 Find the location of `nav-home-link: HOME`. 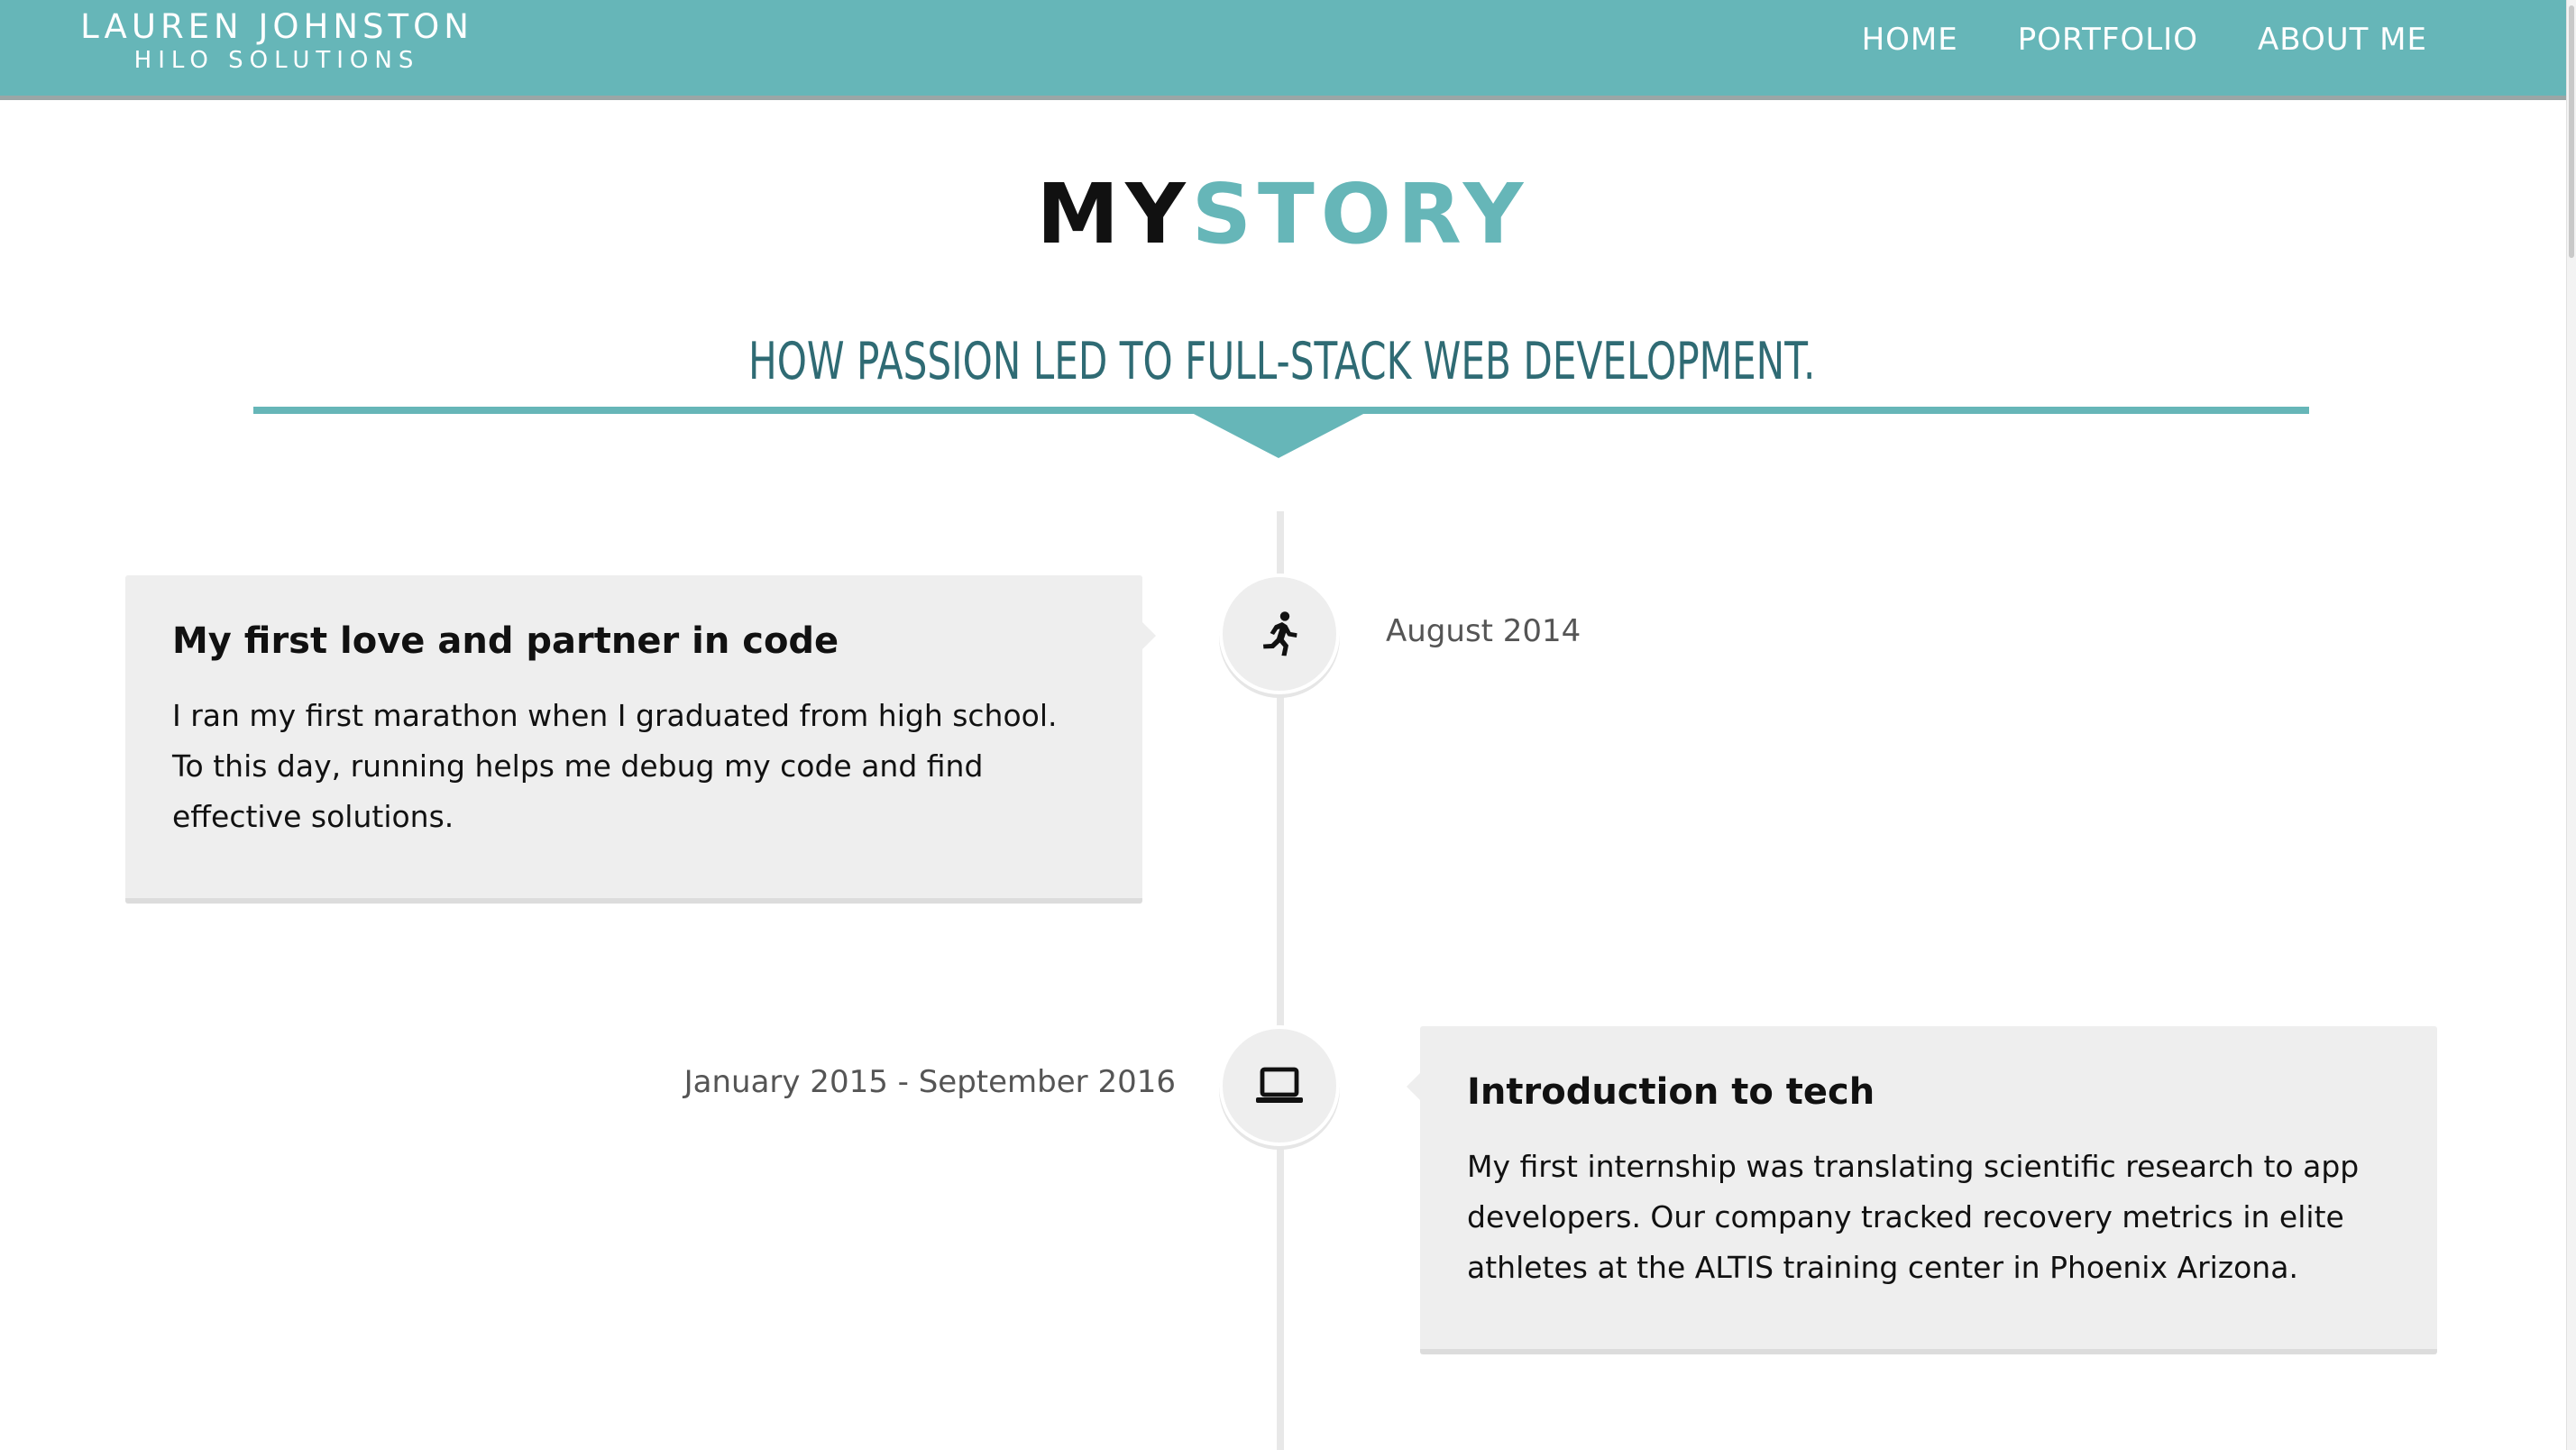

nav-home-link: HOME is located at coordinates (1910, 40).